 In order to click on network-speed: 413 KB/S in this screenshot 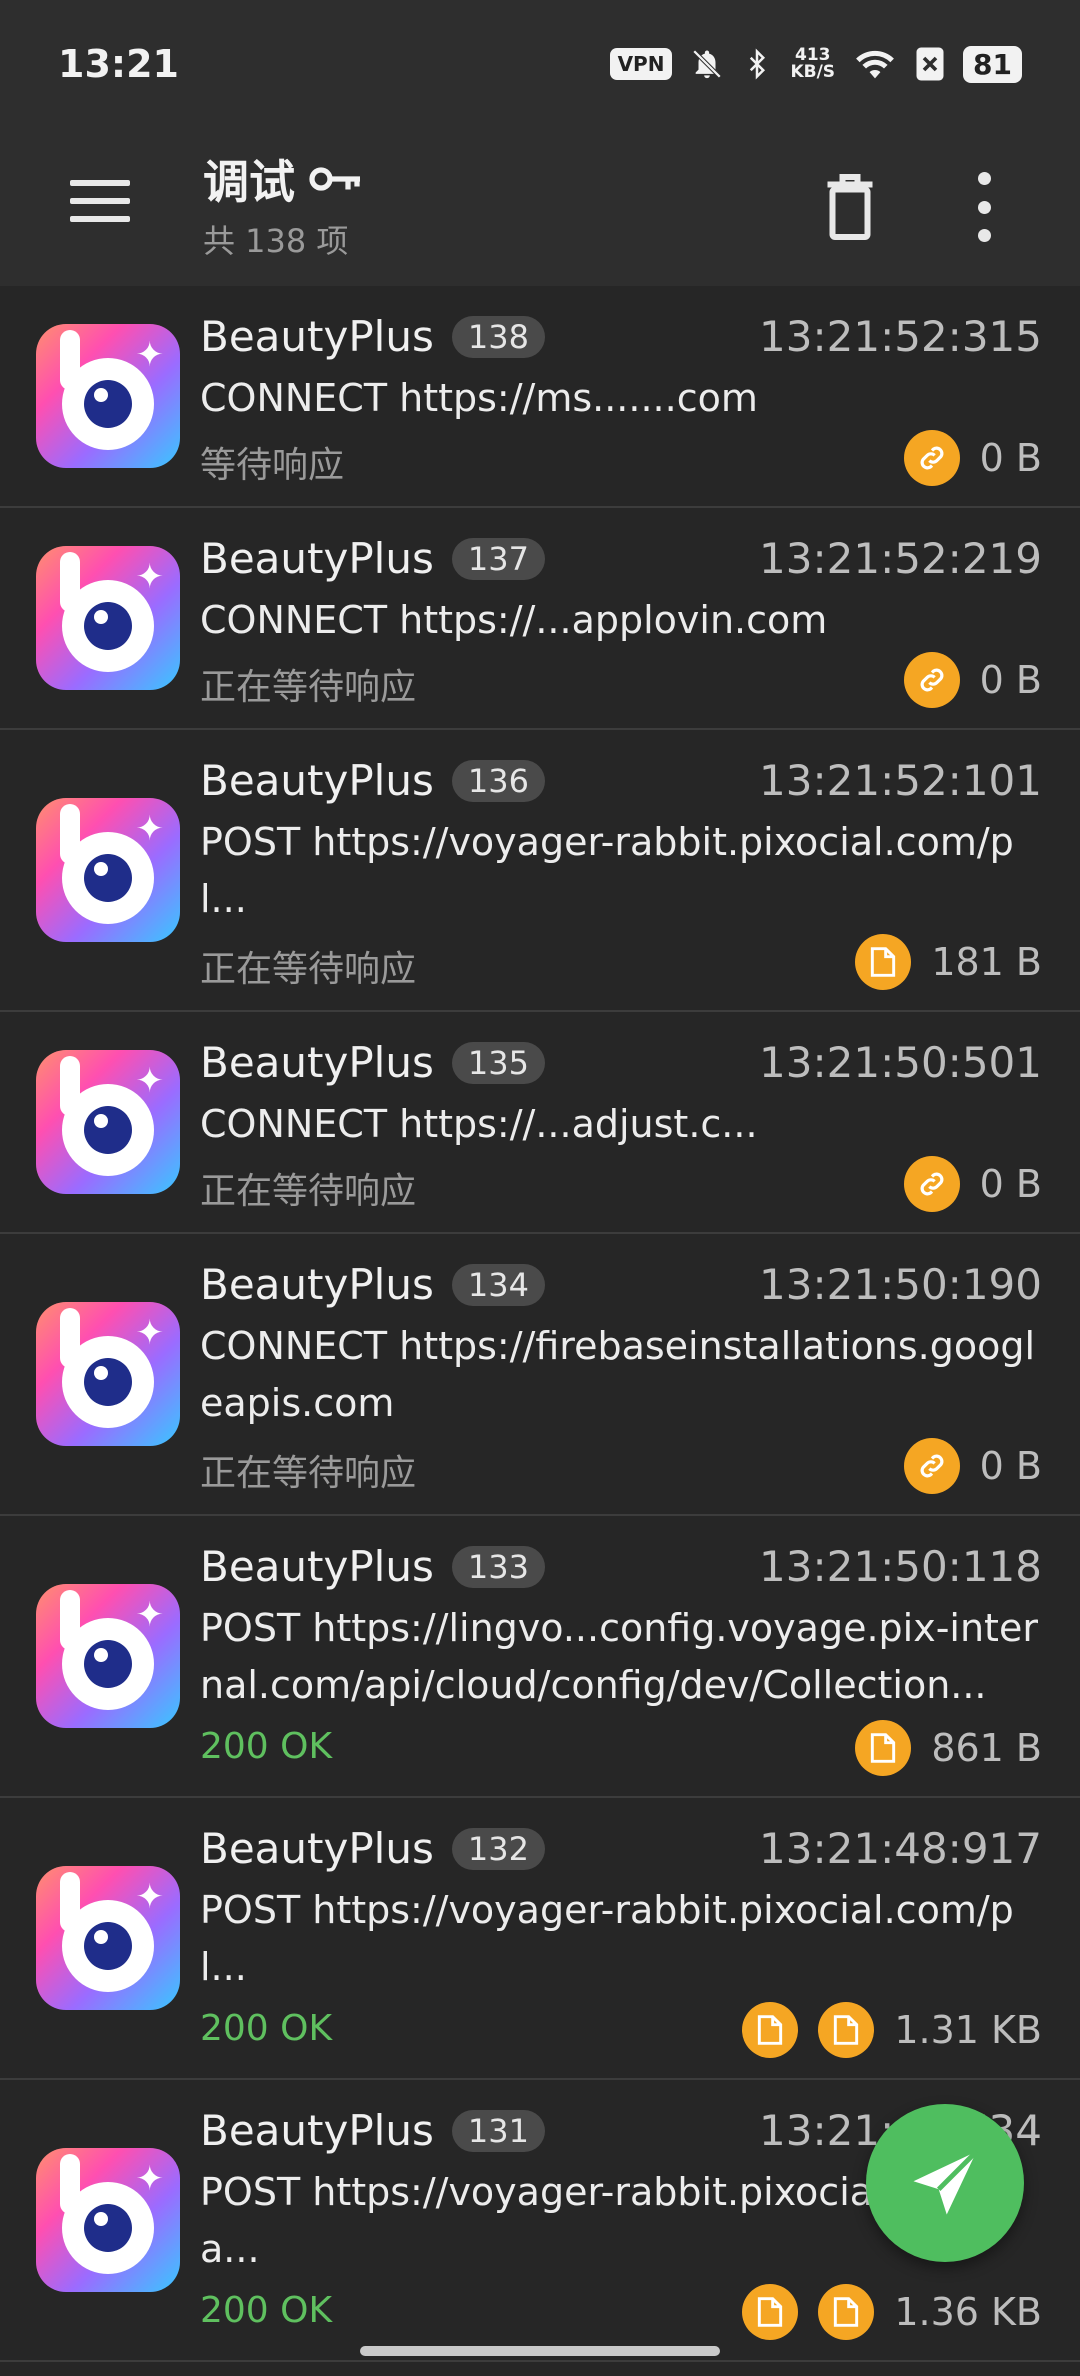, I will do `click(812, 64)`.